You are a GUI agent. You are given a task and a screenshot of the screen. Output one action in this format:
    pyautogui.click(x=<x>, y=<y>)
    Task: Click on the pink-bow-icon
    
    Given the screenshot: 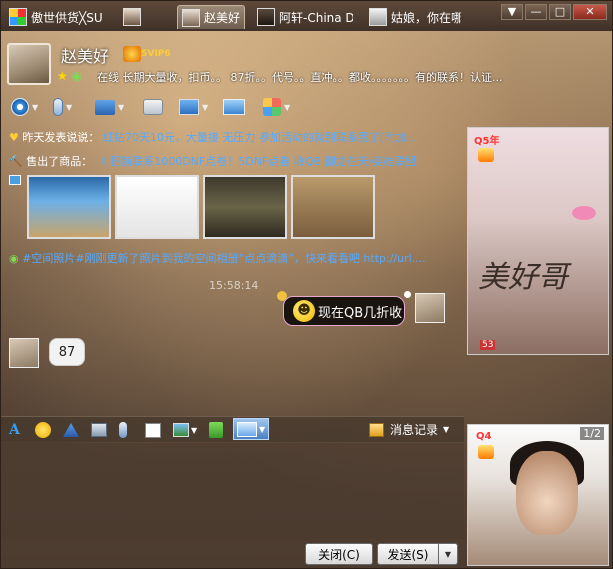 What is the action you would take?
    pyautogui.click(x=584, y=213)
    